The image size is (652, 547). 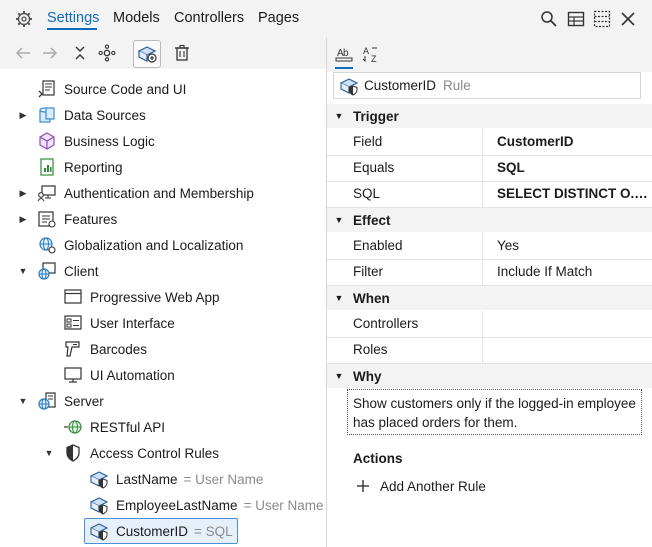 What do you see at coordinates (96, 141) in the screenshot?
I see `tree-item-business-logic: Business Logic` at bounding box center [96, 141].